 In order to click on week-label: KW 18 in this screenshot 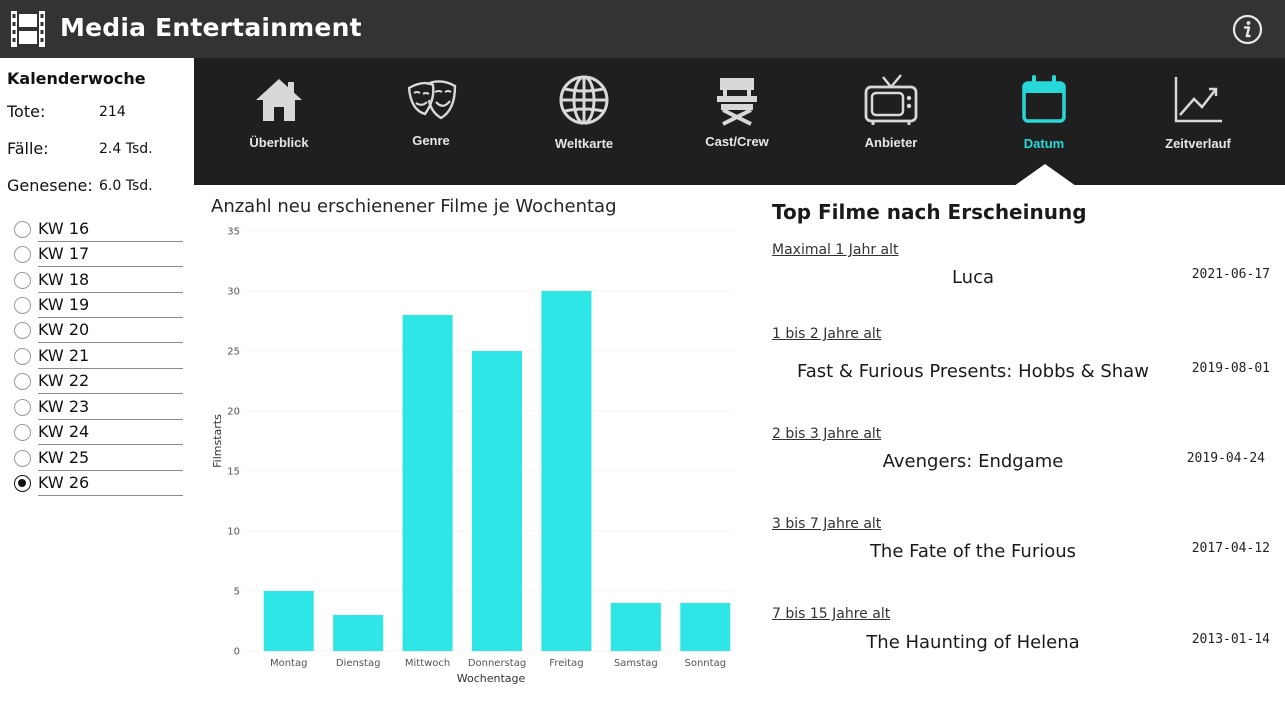, I will do `click(64, 279)`.